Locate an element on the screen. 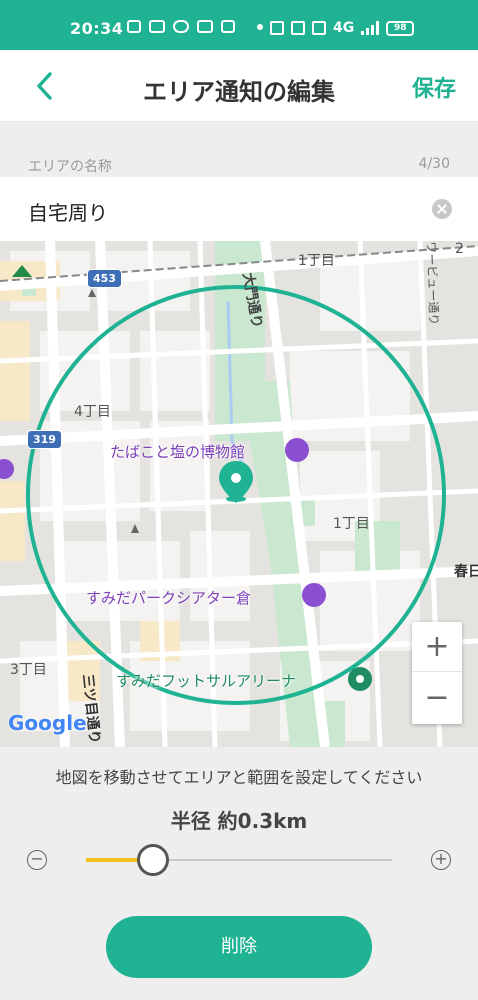 The width and height of the screenshot is (478, 1000). instruction-text: 地図を移動させてエリアと範囲を設定してください is located at coordinates (239, 777).